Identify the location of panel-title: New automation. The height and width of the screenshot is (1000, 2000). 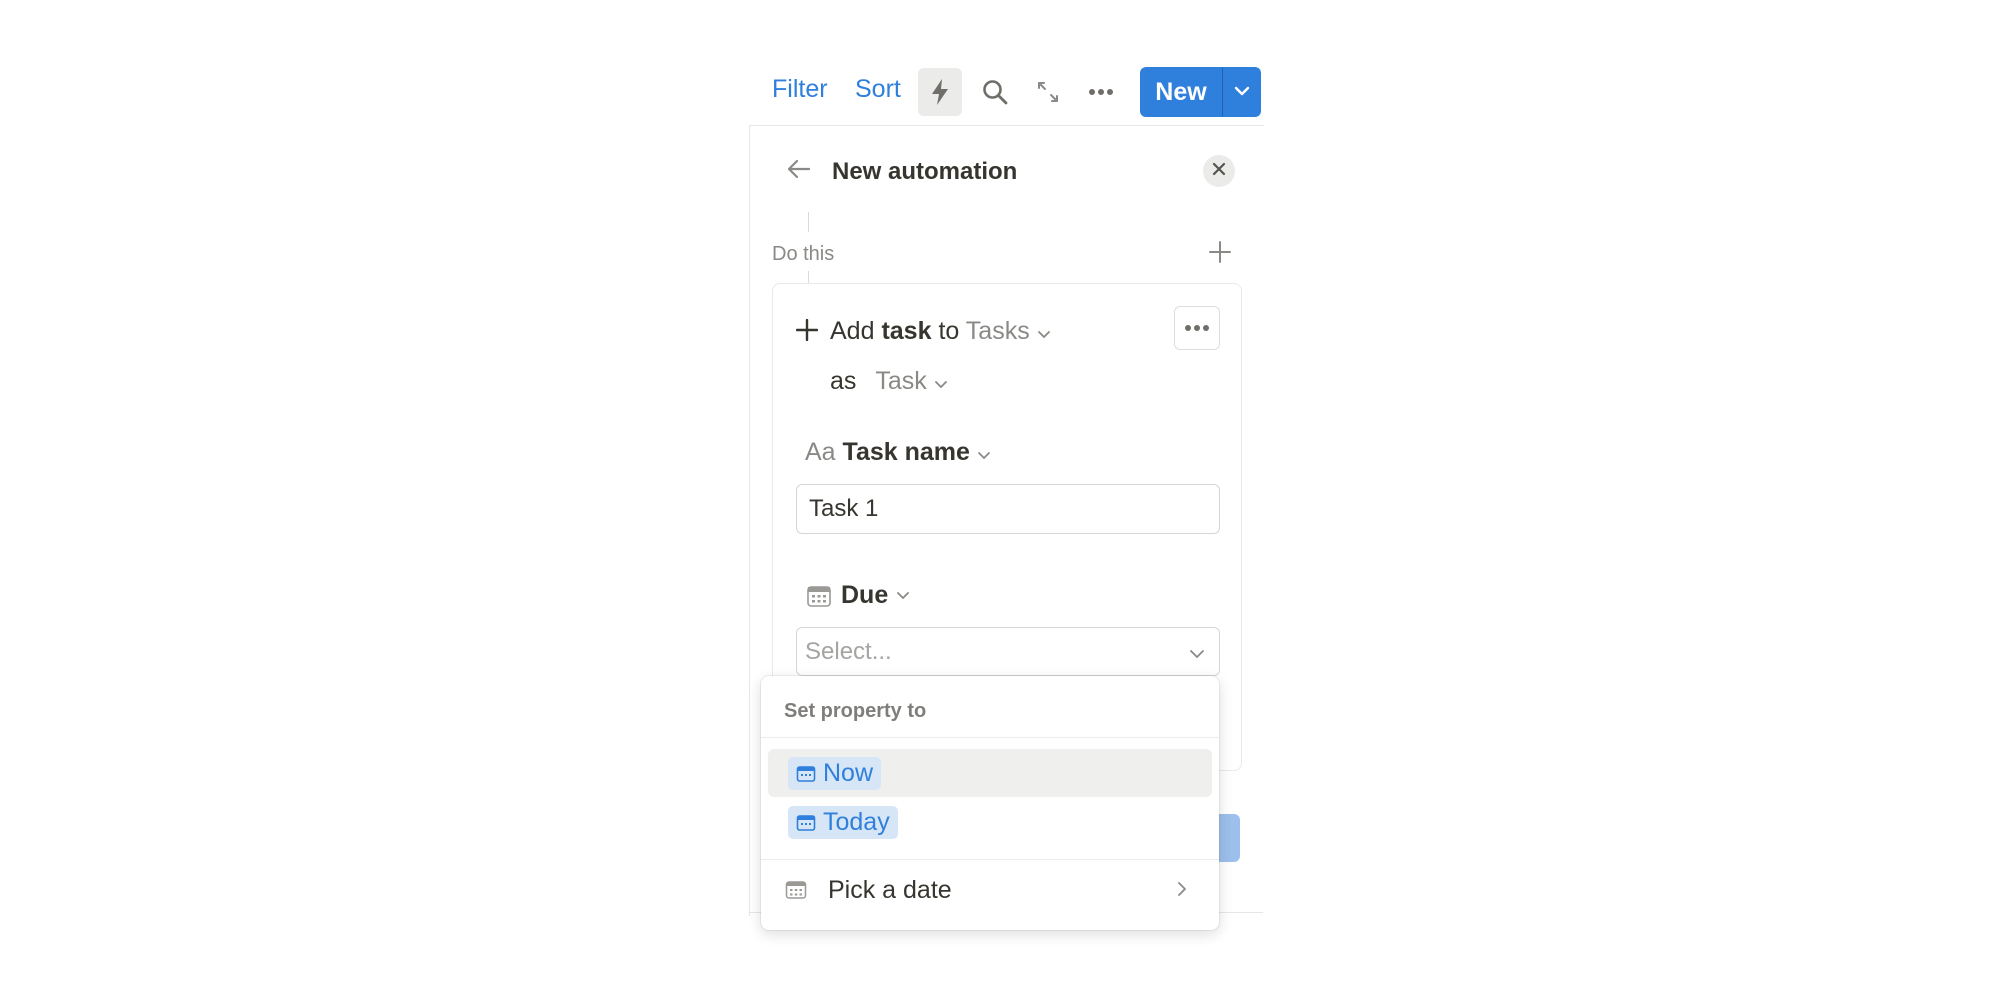
(925, 171).